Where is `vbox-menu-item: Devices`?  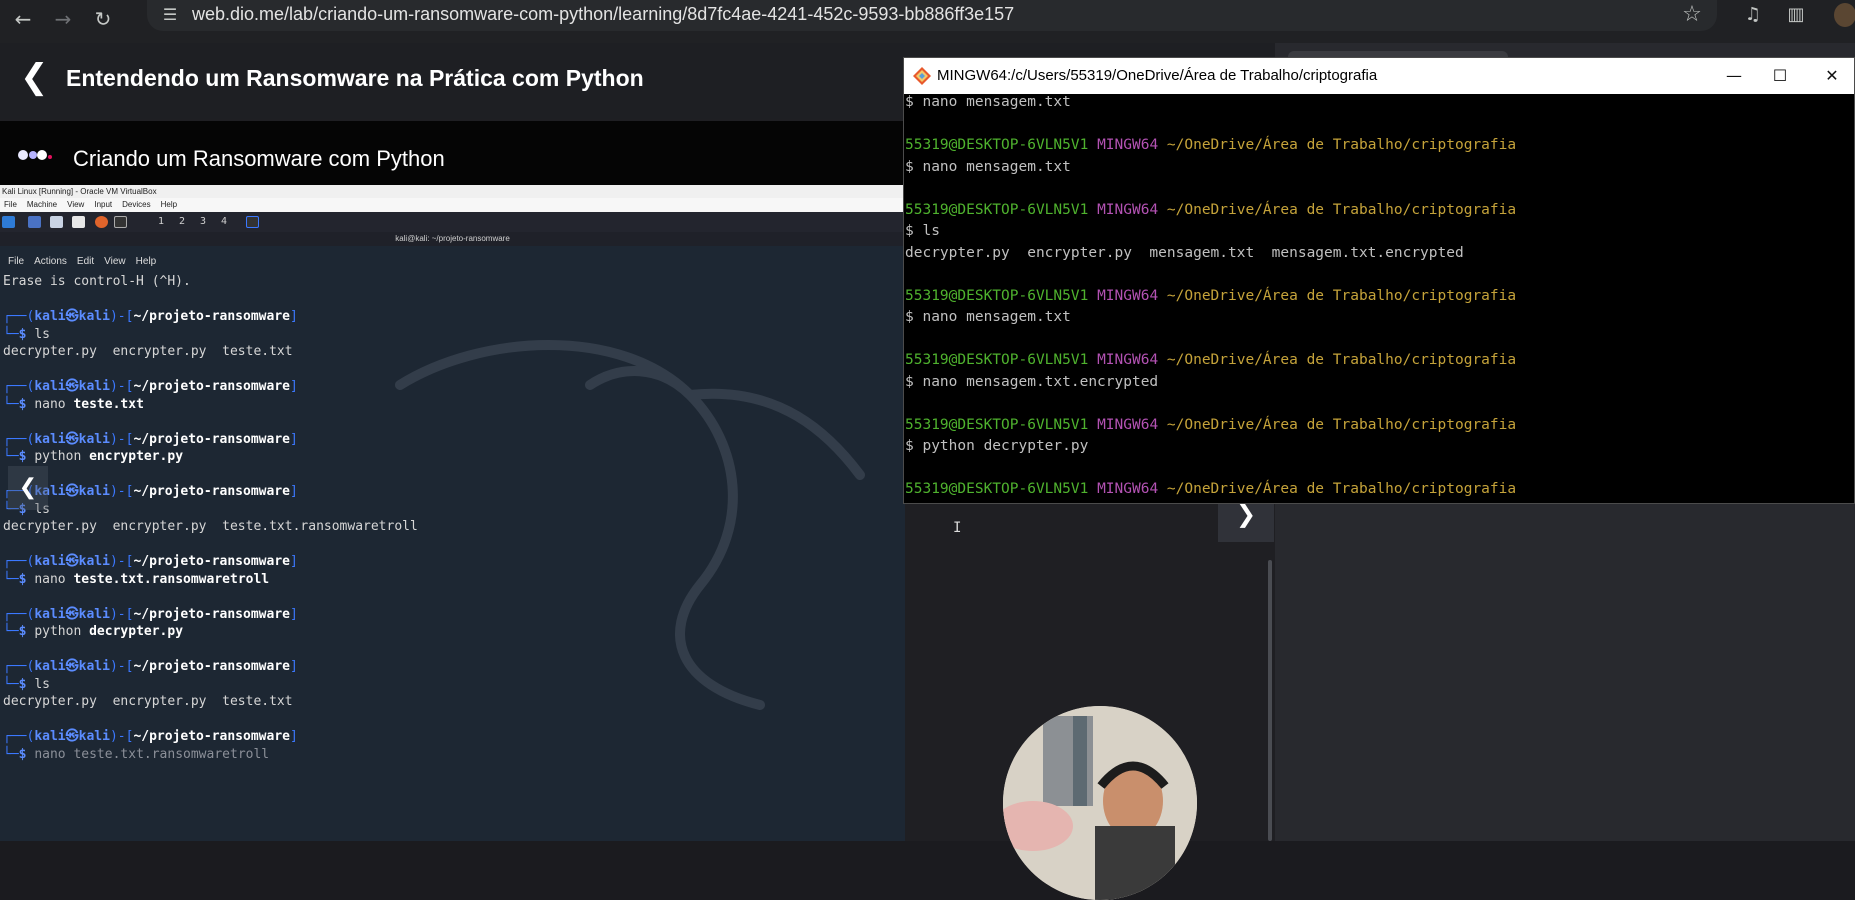 vbox-menu-item: Devices is located at coordinates (136, 204).